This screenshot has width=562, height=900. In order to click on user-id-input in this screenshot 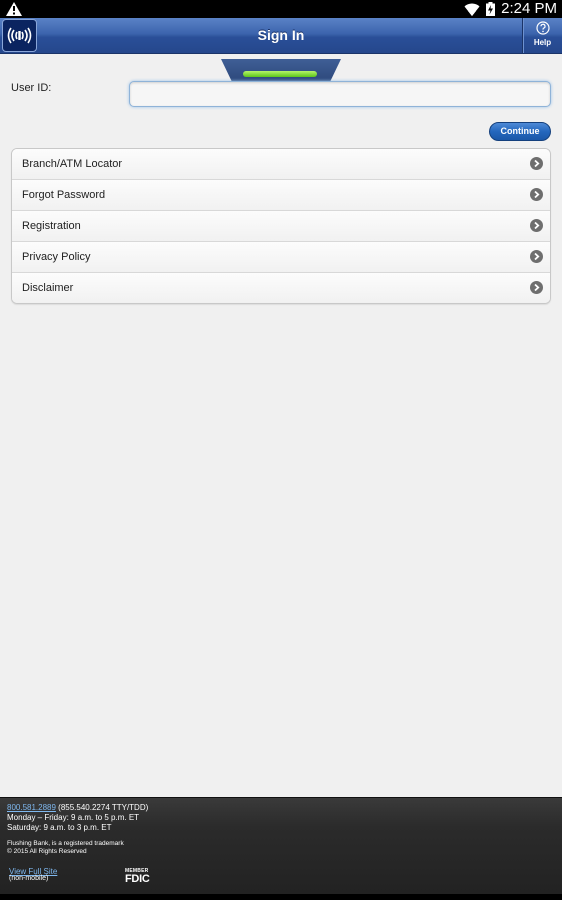, I will do `click(340, 94)`.